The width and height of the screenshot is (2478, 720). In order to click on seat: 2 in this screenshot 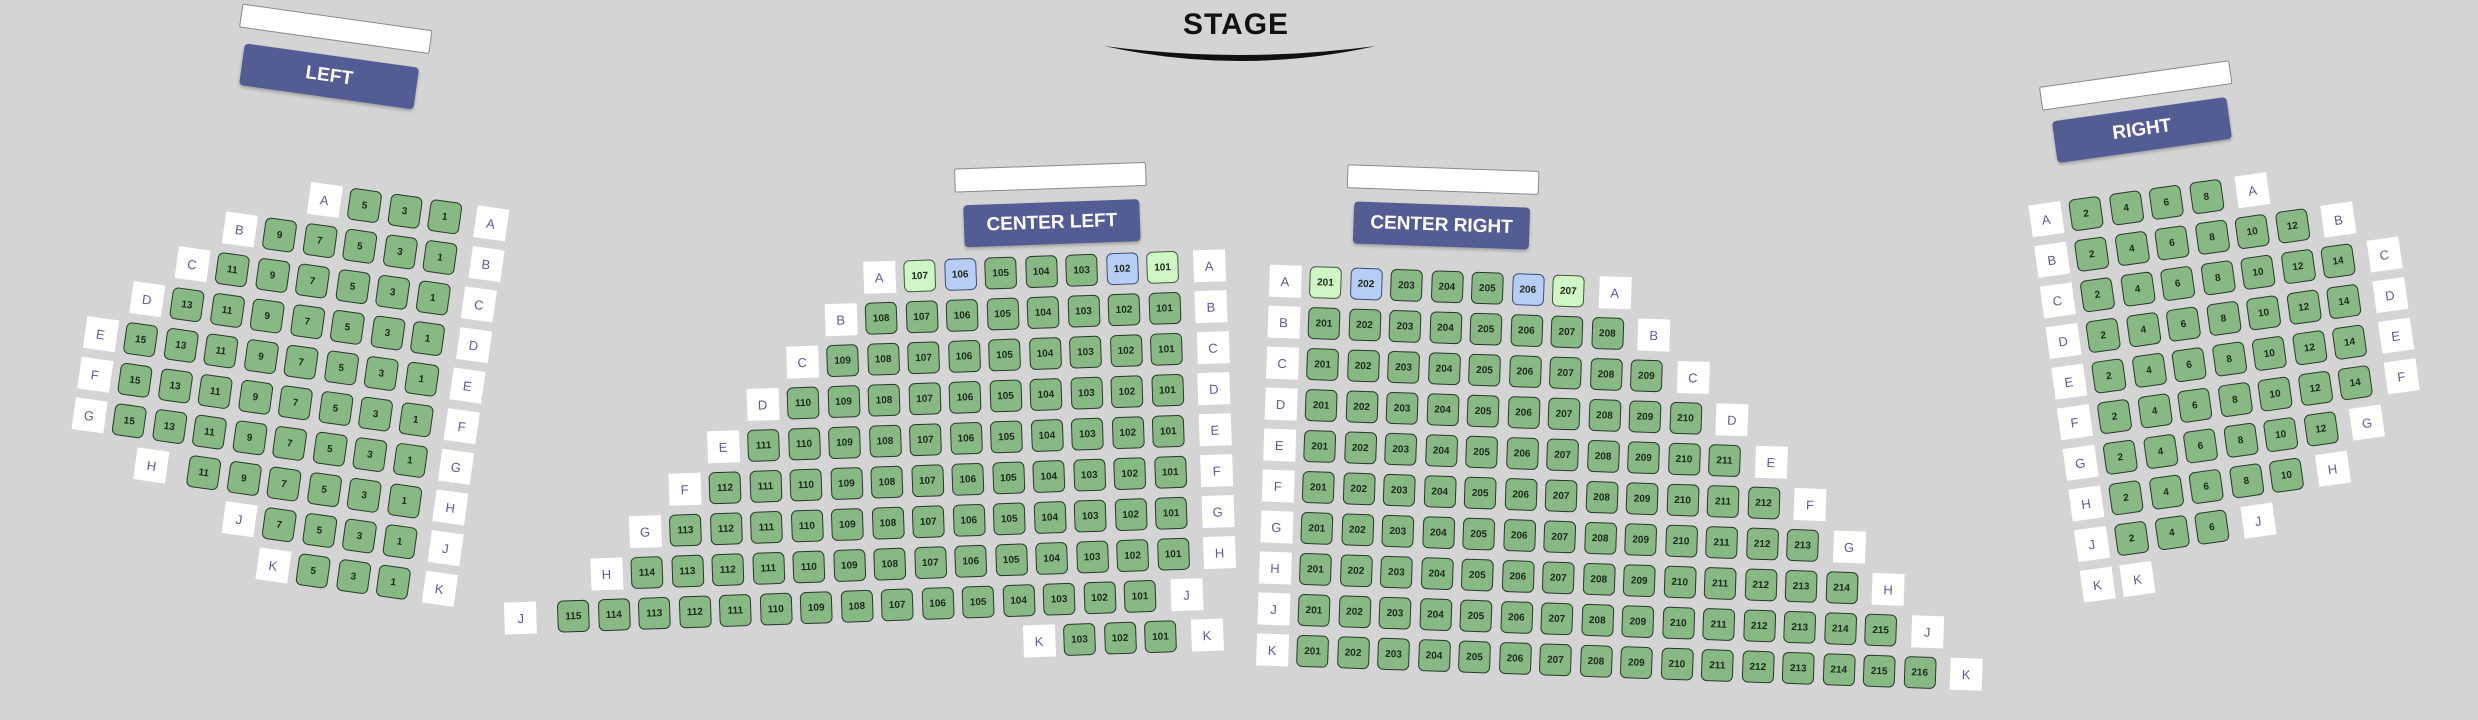, I will do `click(2103, 335)`.